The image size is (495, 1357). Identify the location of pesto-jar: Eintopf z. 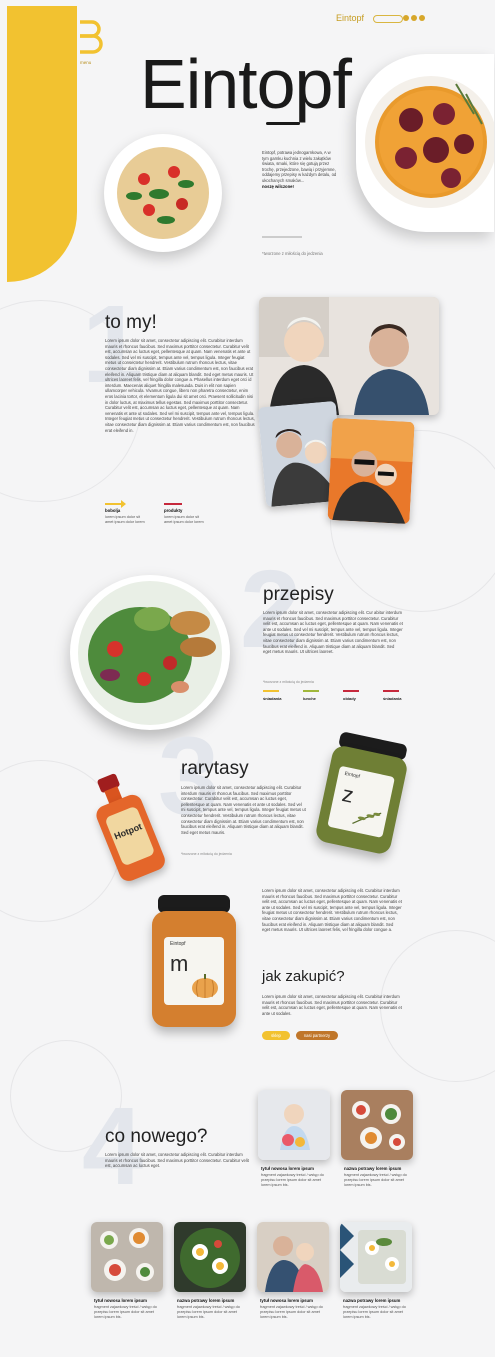
(363, 793).